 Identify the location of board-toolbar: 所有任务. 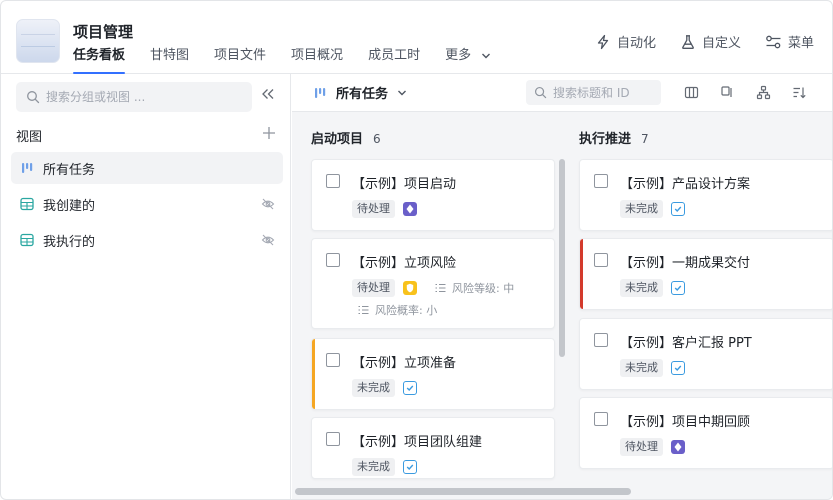
(562, 93).